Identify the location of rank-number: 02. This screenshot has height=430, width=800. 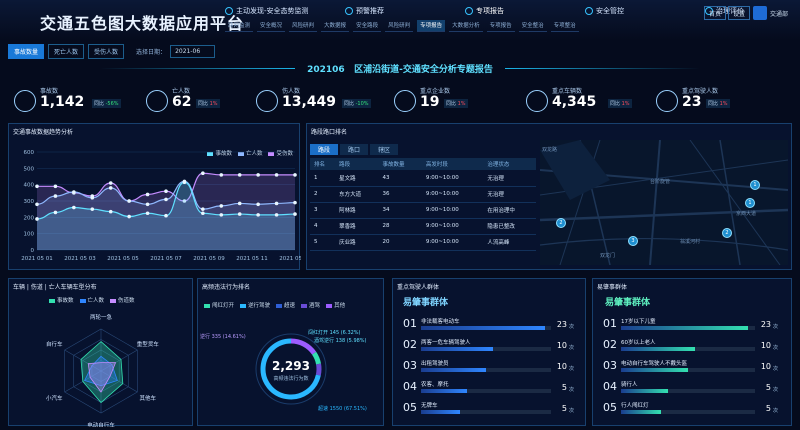
(410, 344).